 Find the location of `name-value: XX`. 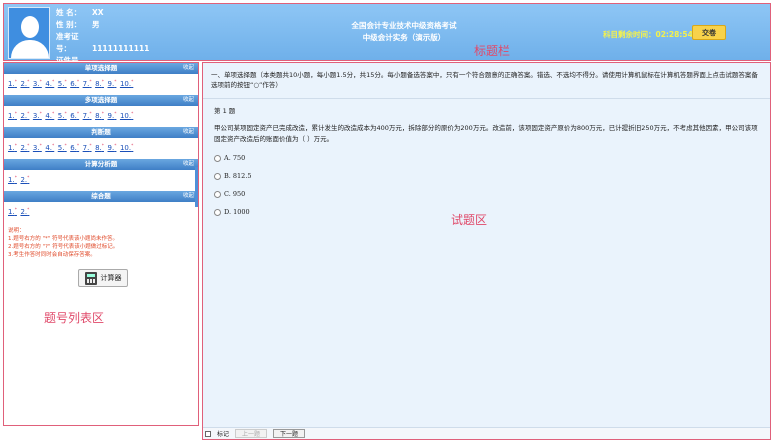

name-value: XX is located at coordinates (98, 12).